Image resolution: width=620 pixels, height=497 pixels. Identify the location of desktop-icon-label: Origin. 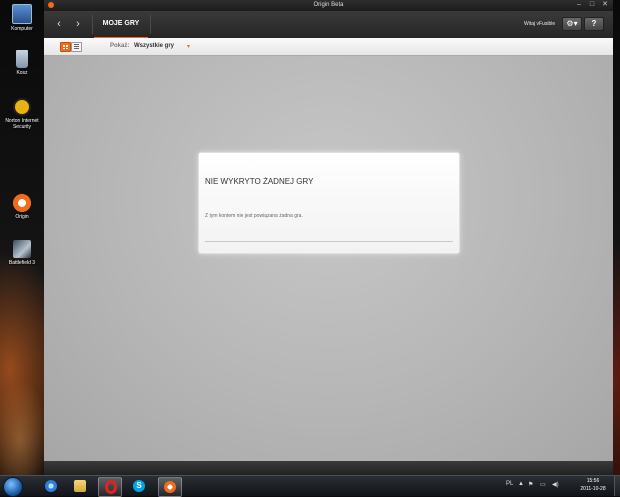
(22, 217).